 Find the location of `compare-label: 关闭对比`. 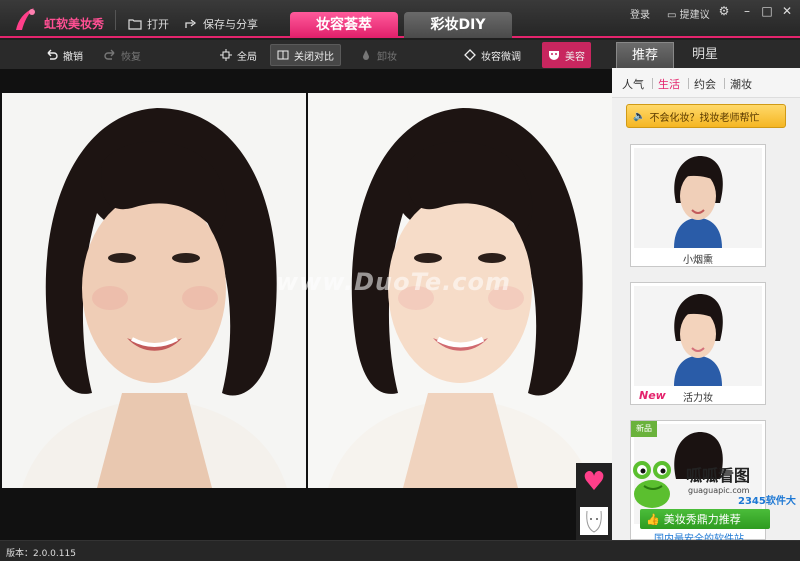

compare-label: 关闭对比 is located at coordinates (314, 57).